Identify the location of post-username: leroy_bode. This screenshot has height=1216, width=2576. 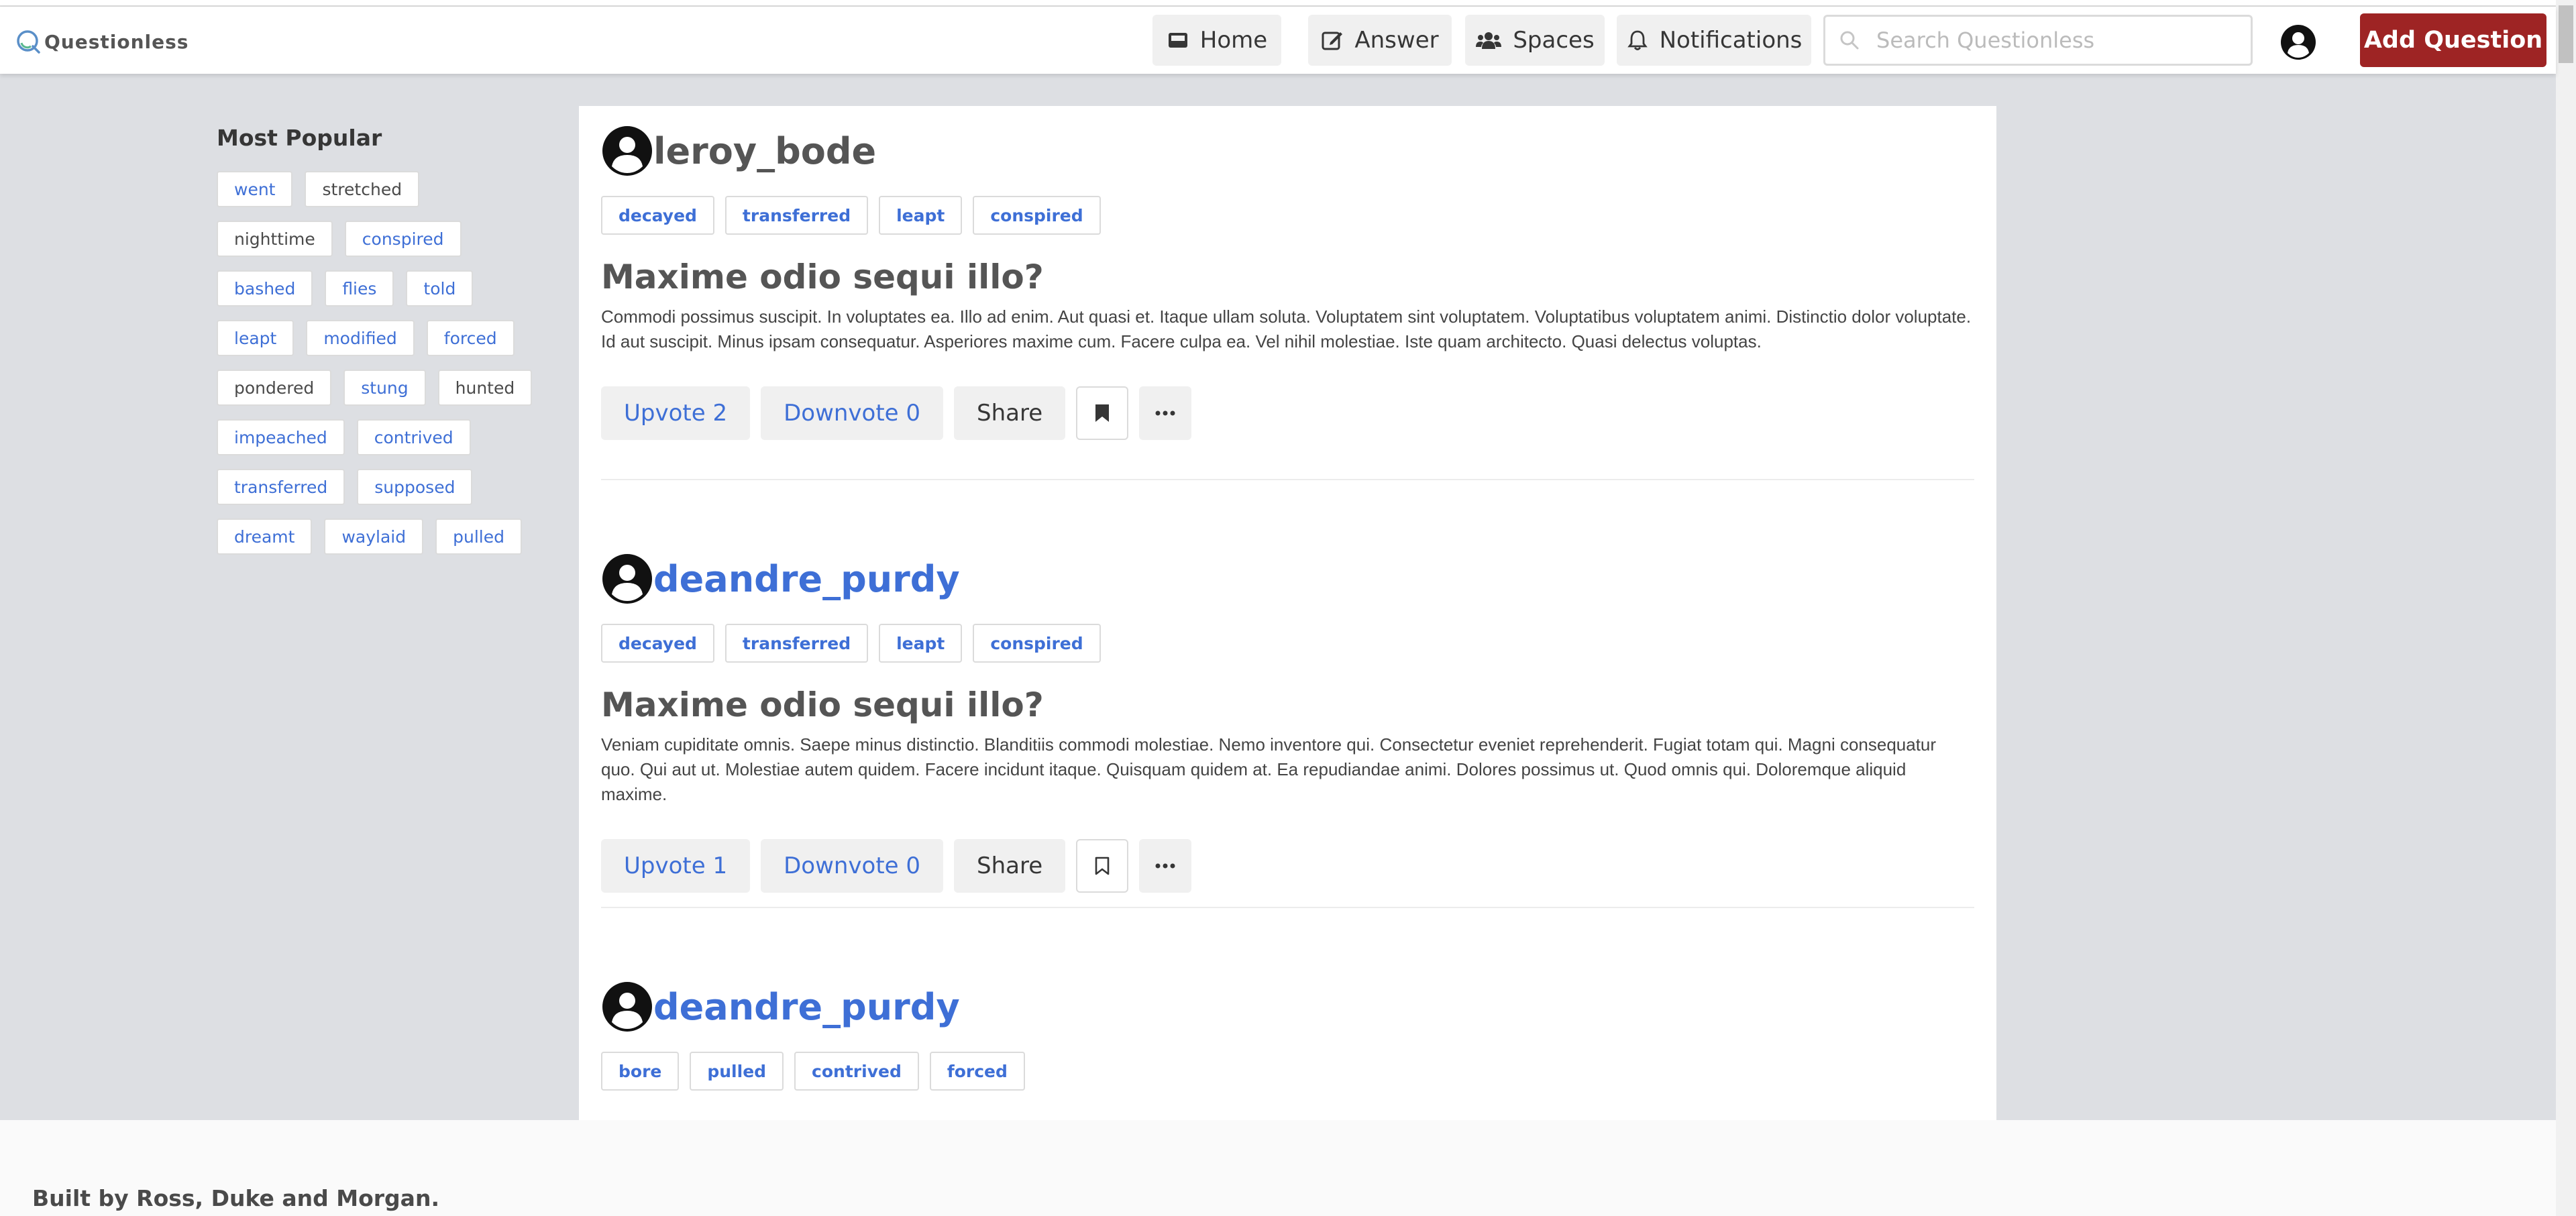
(764, 151).